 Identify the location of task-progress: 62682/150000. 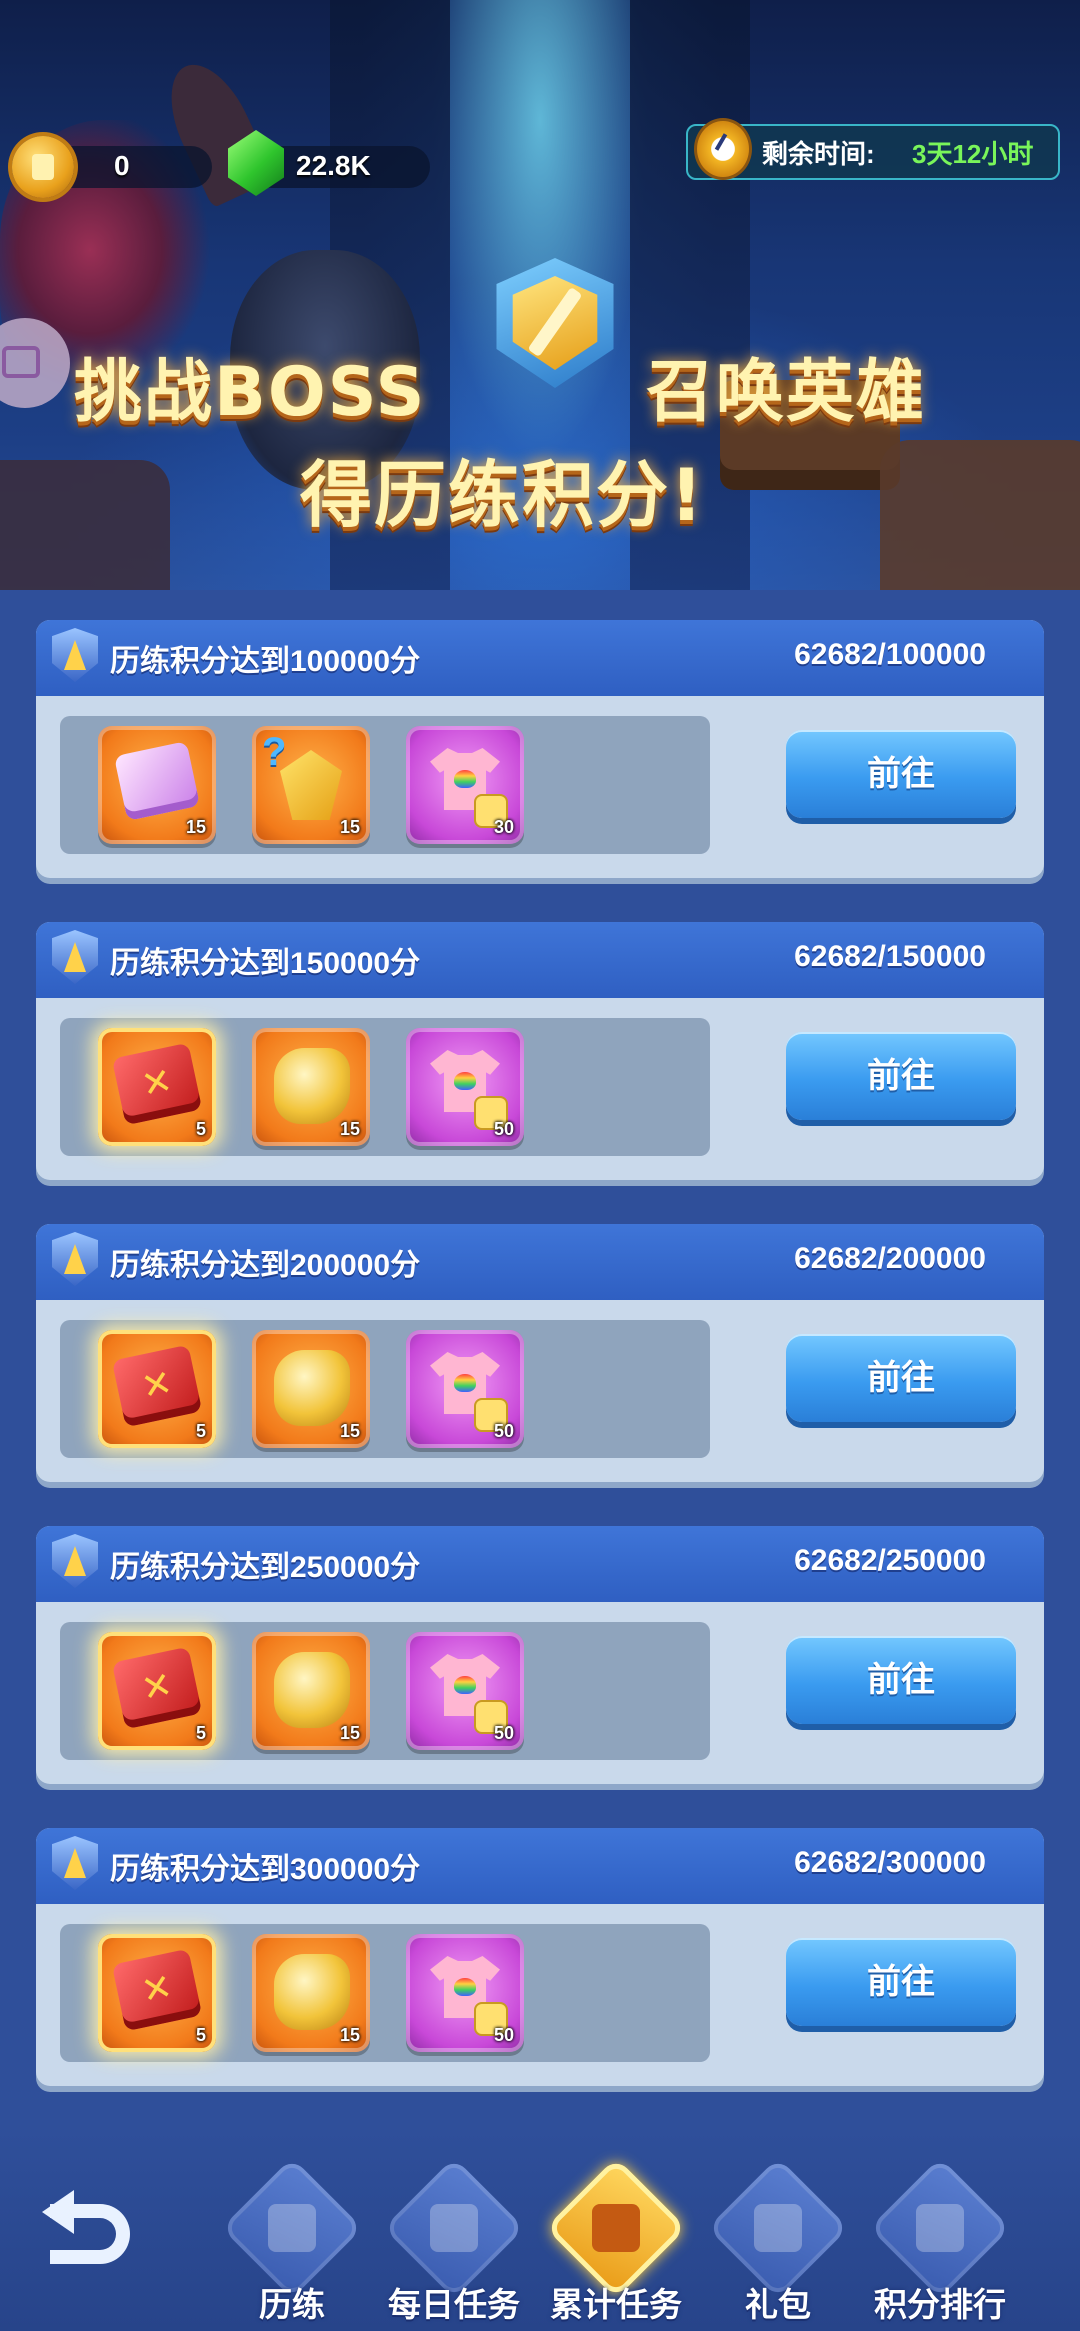
(890, 956).